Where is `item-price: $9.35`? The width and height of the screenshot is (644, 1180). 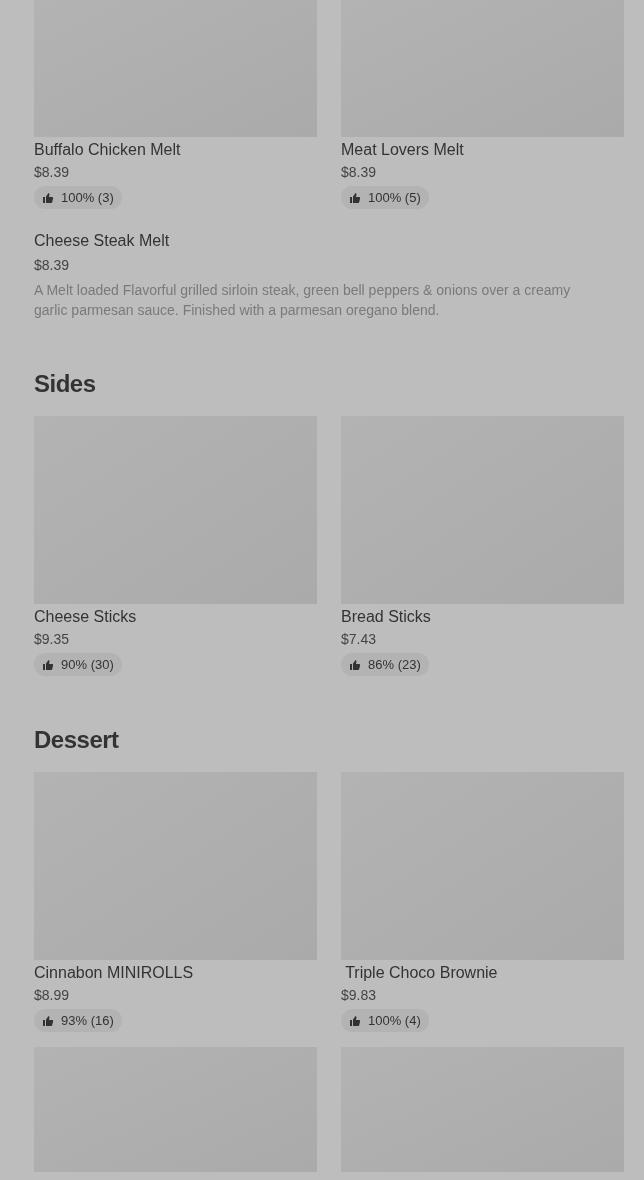
item-price: $9.35 is located at coordinates (52, 639).